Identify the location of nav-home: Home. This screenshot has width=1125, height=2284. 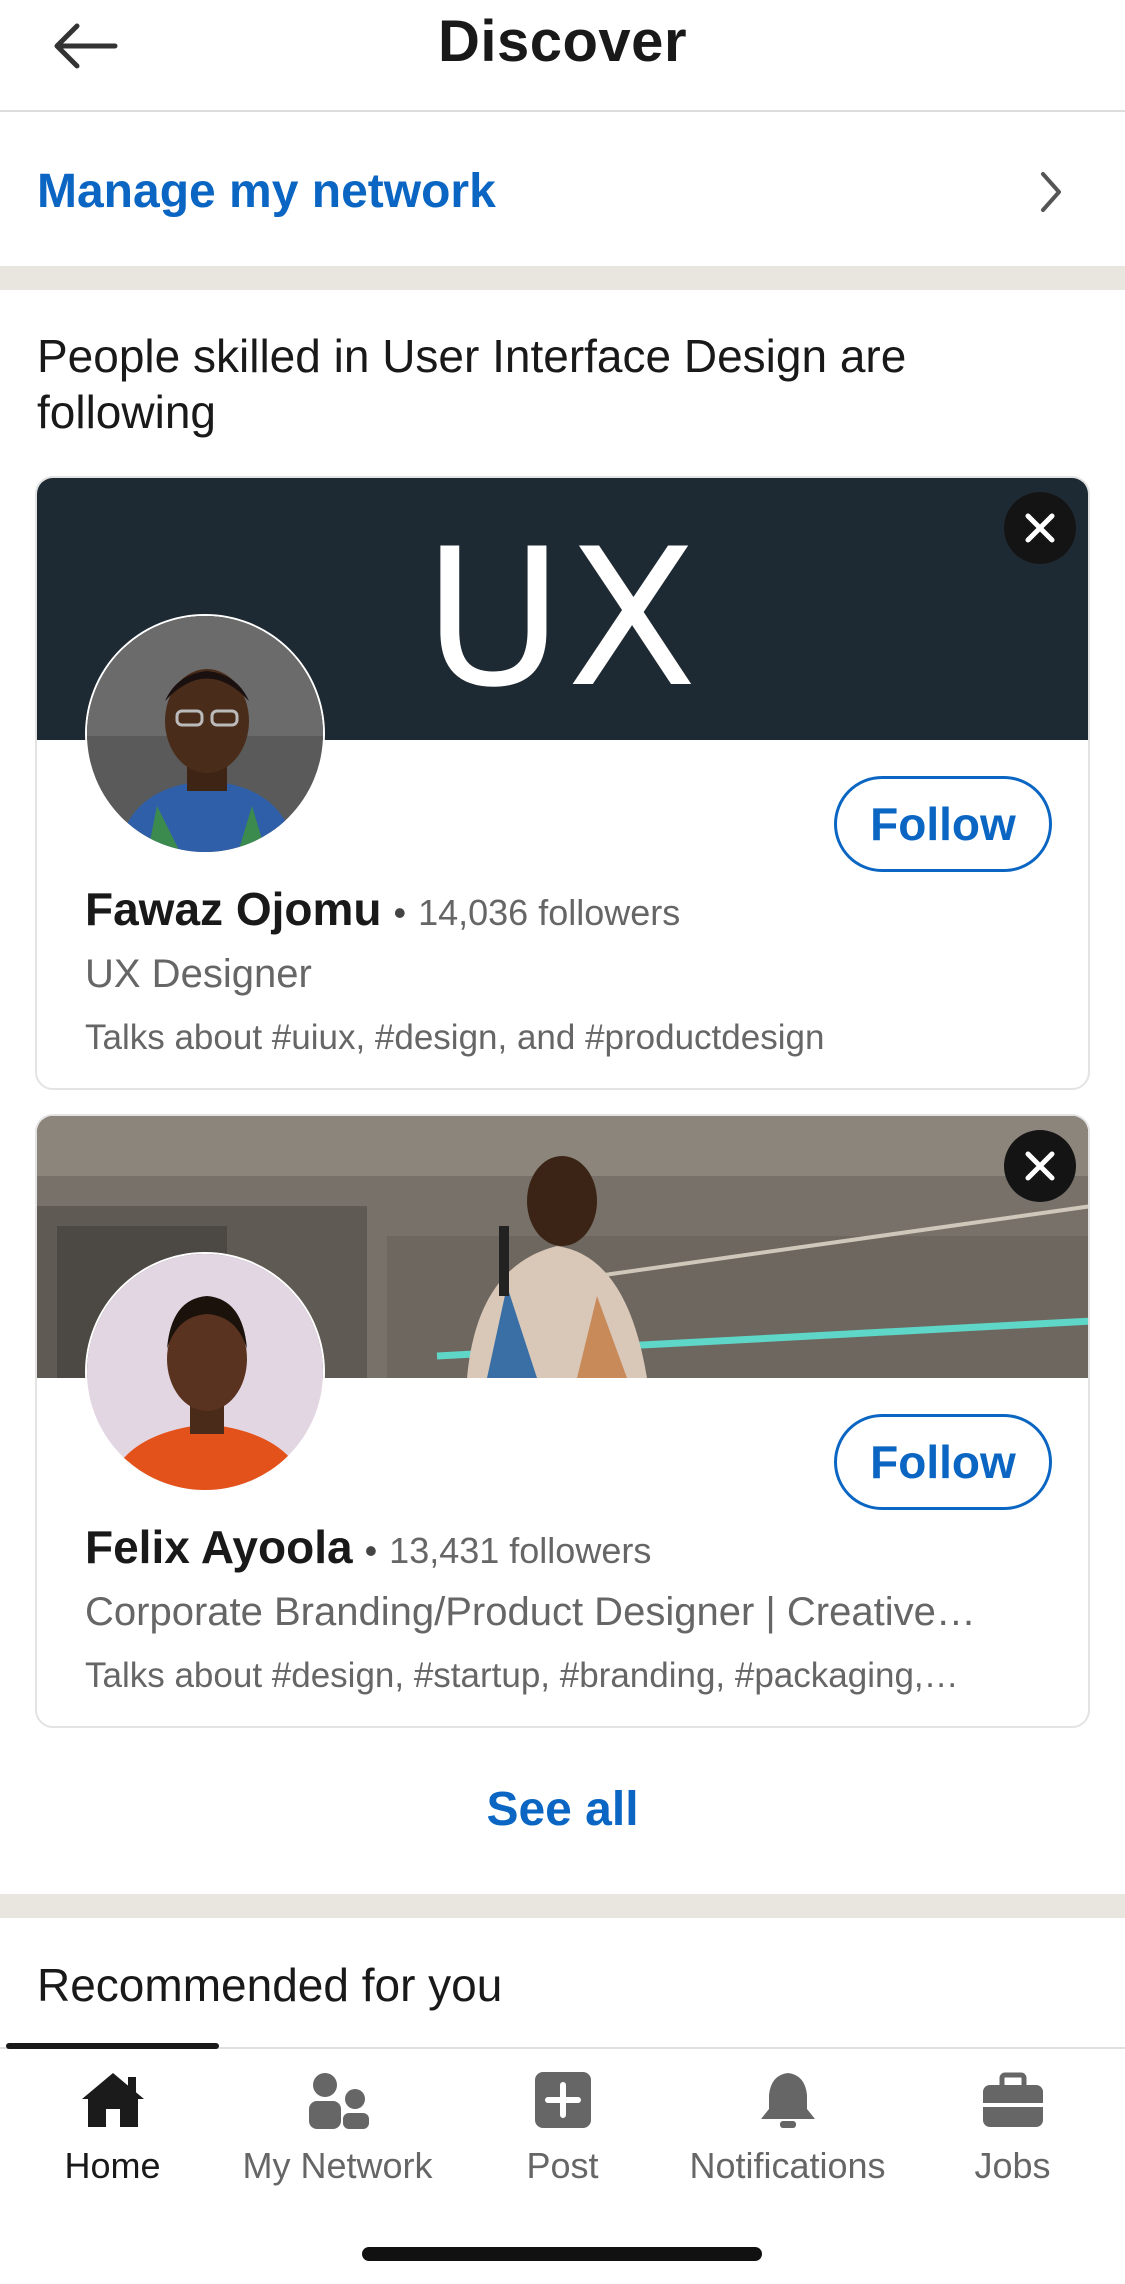
(112, 2132).